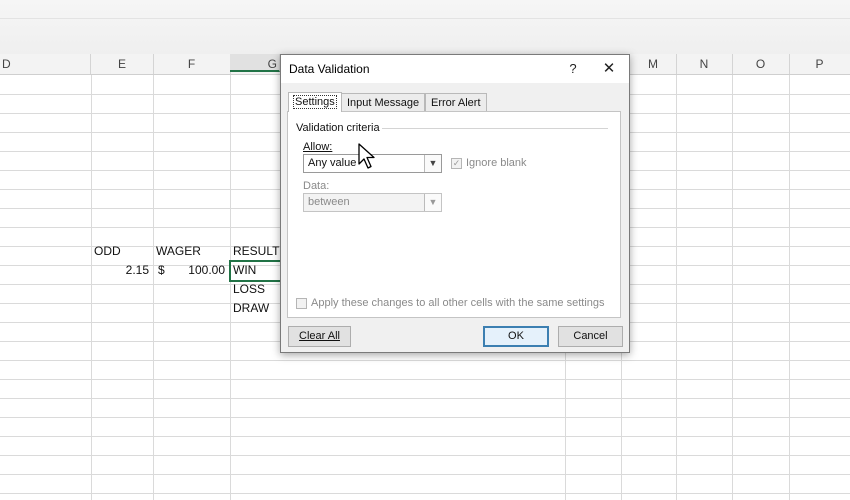 The width and height of the screenshot is (850, 500). I want to click on list-item-draw: DRAW, so click(251, 308).